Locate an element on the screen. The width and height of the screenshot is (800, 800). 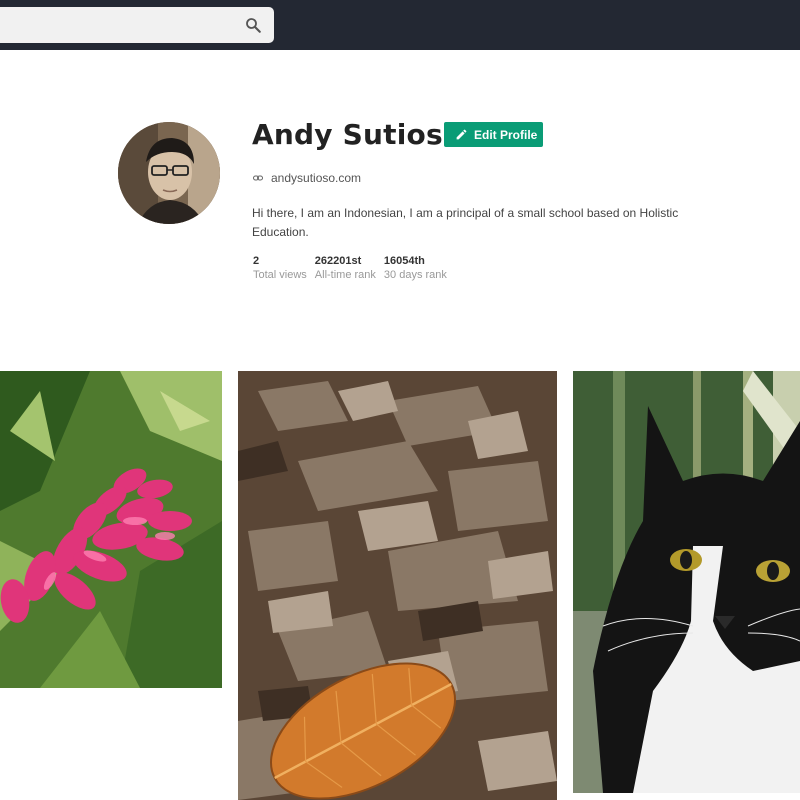
website-link: andysutioso.com is located at coordinates (307, 178).